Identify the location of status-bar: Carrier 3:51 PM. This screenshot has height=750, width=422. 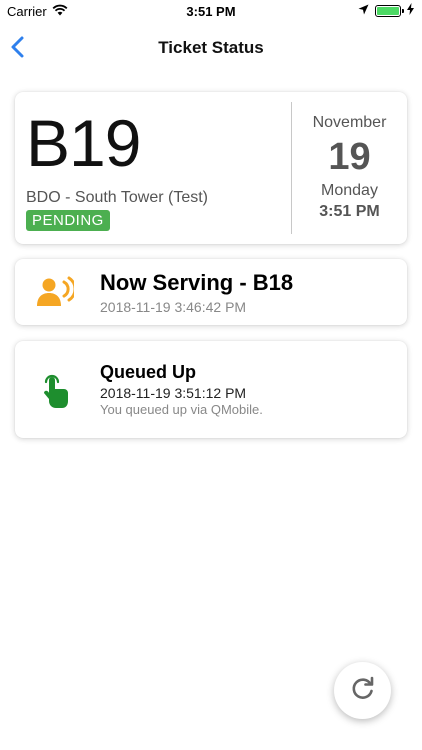
(211, 11).